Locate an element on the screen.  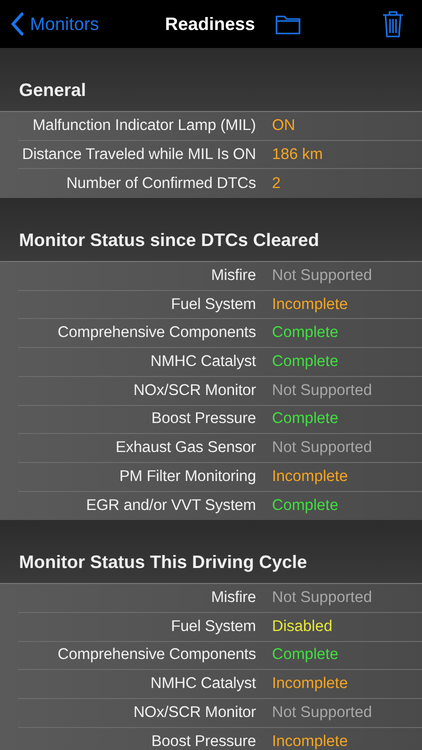
status-value: 186 km is located at coordinates (297, 155).